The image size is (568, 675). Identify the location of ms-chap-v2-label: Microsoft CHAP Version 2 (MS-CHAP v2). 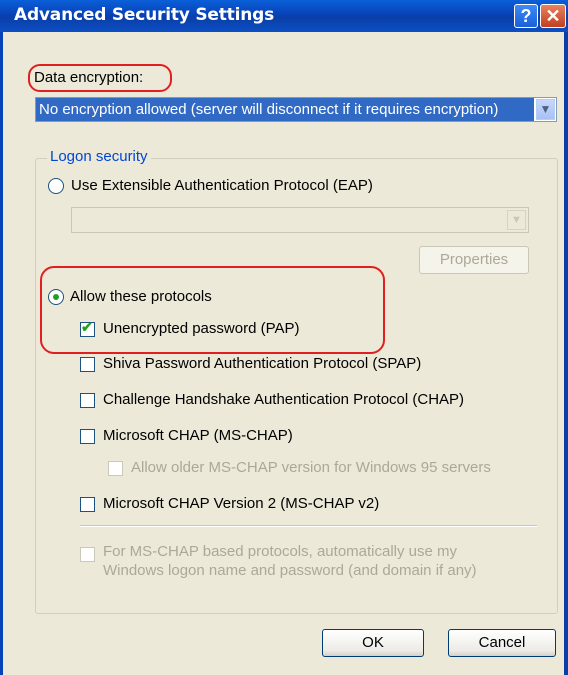
(241, 503).